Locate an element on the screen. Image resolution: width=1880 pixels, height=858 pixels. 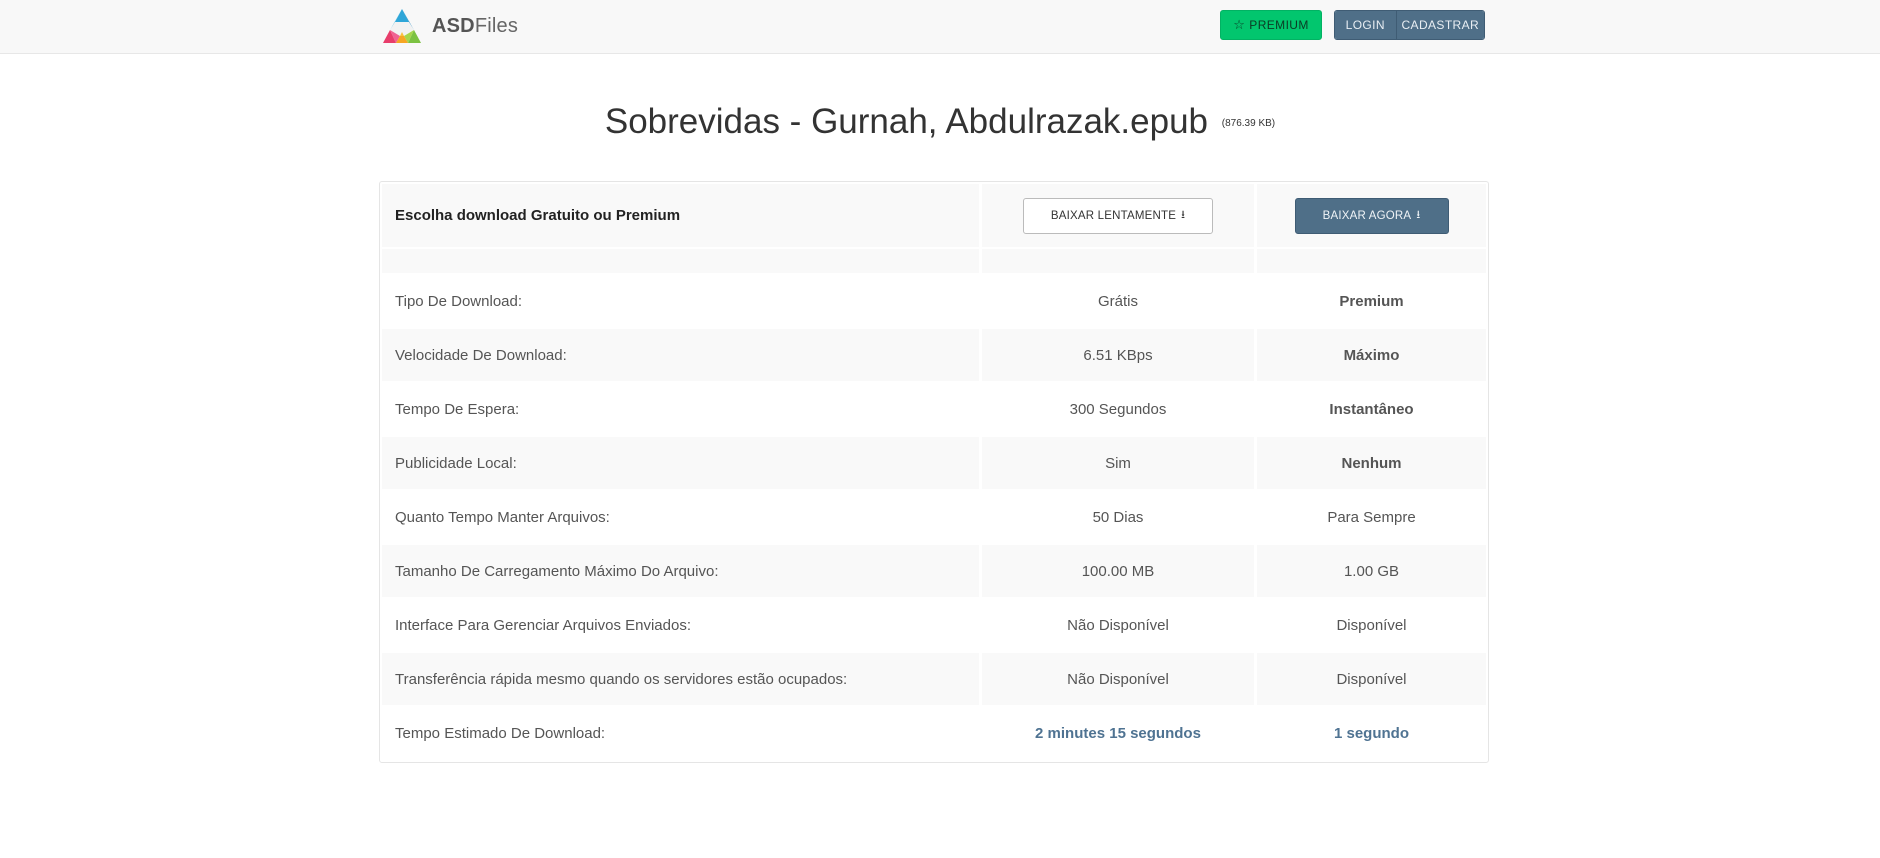
premium-button: ☆ PREMIUM is located at coordinates (1271, 25).